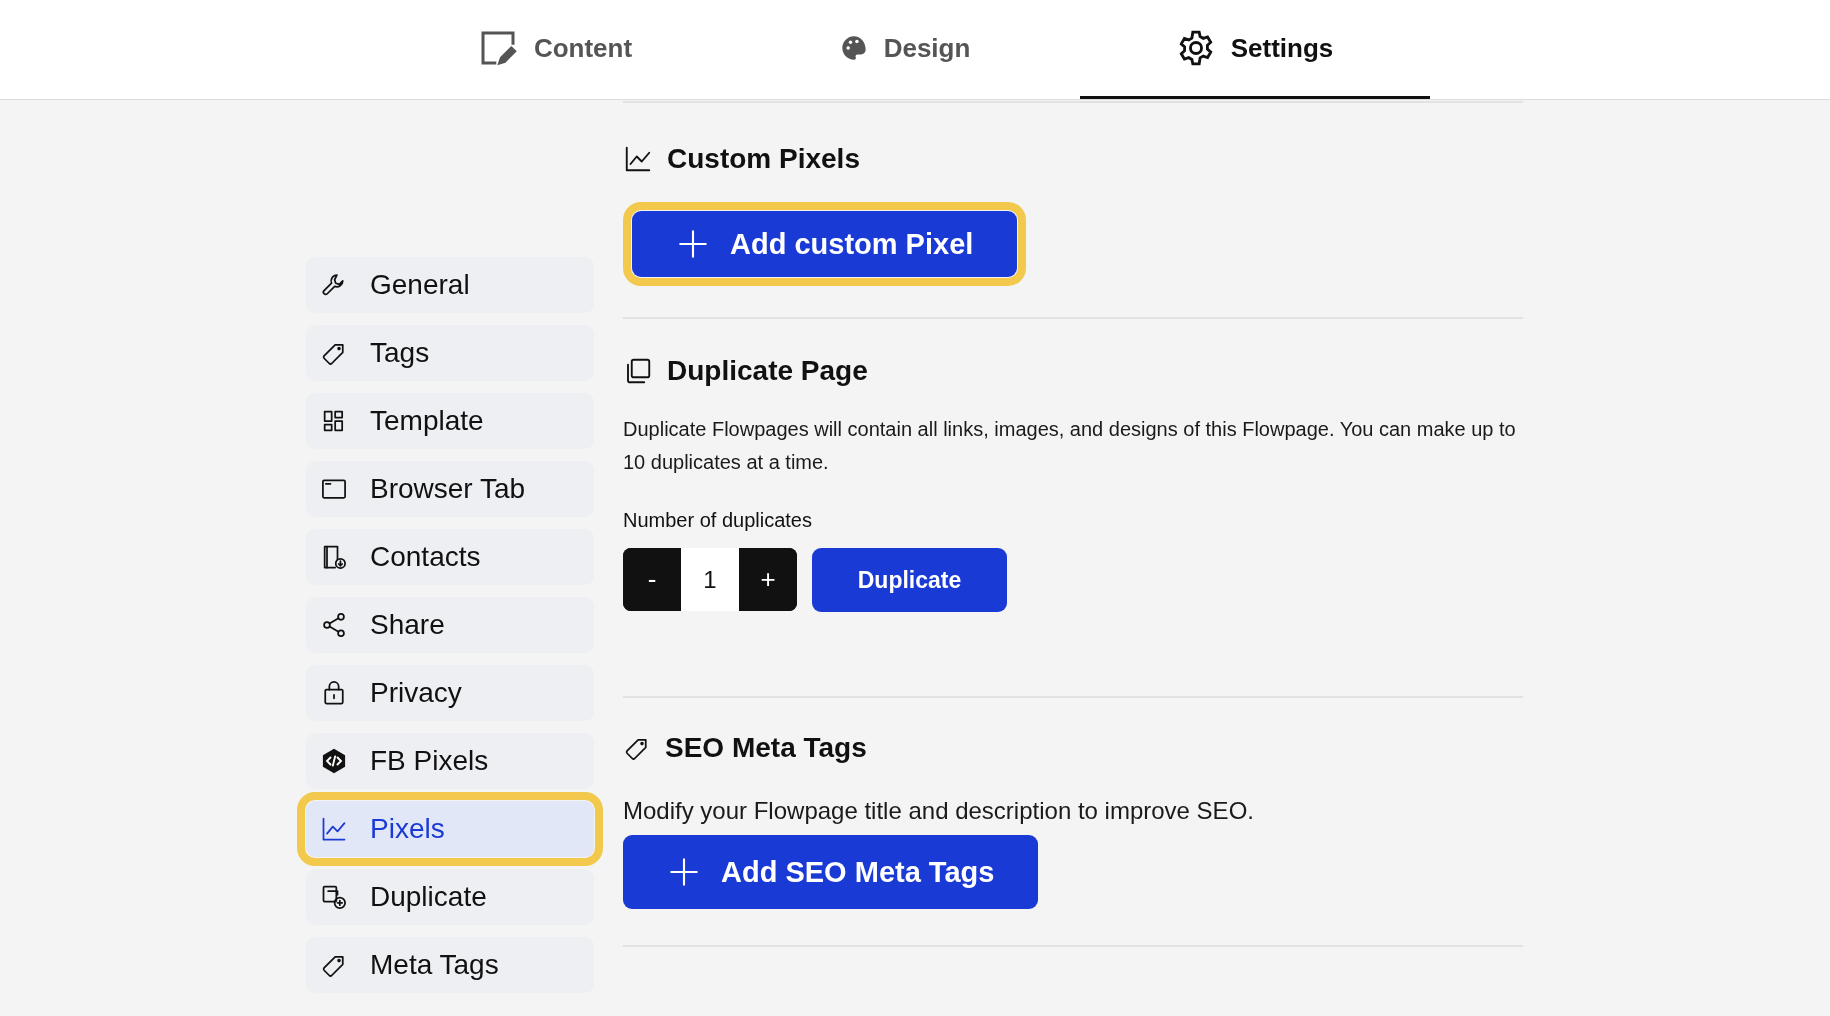 Image resolution: width=1830 pixels, height=1016 pixels. Describe the element at coordinates (1255, 49) in the screenshot. I see `tab: Settings` at that location.